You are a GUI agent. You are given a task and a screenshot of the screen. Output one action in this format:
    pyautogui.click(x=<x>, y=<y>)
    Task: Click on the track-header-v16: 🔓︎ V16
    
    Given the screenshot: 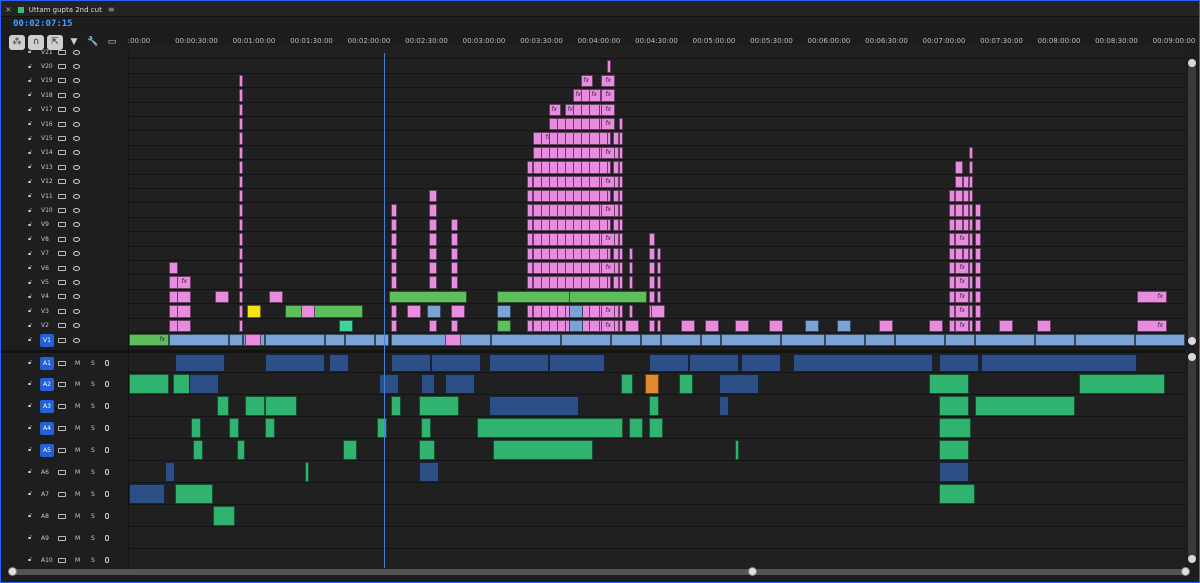 What is the action you would take?
    pyautogui.click(x=65, y=124)
    